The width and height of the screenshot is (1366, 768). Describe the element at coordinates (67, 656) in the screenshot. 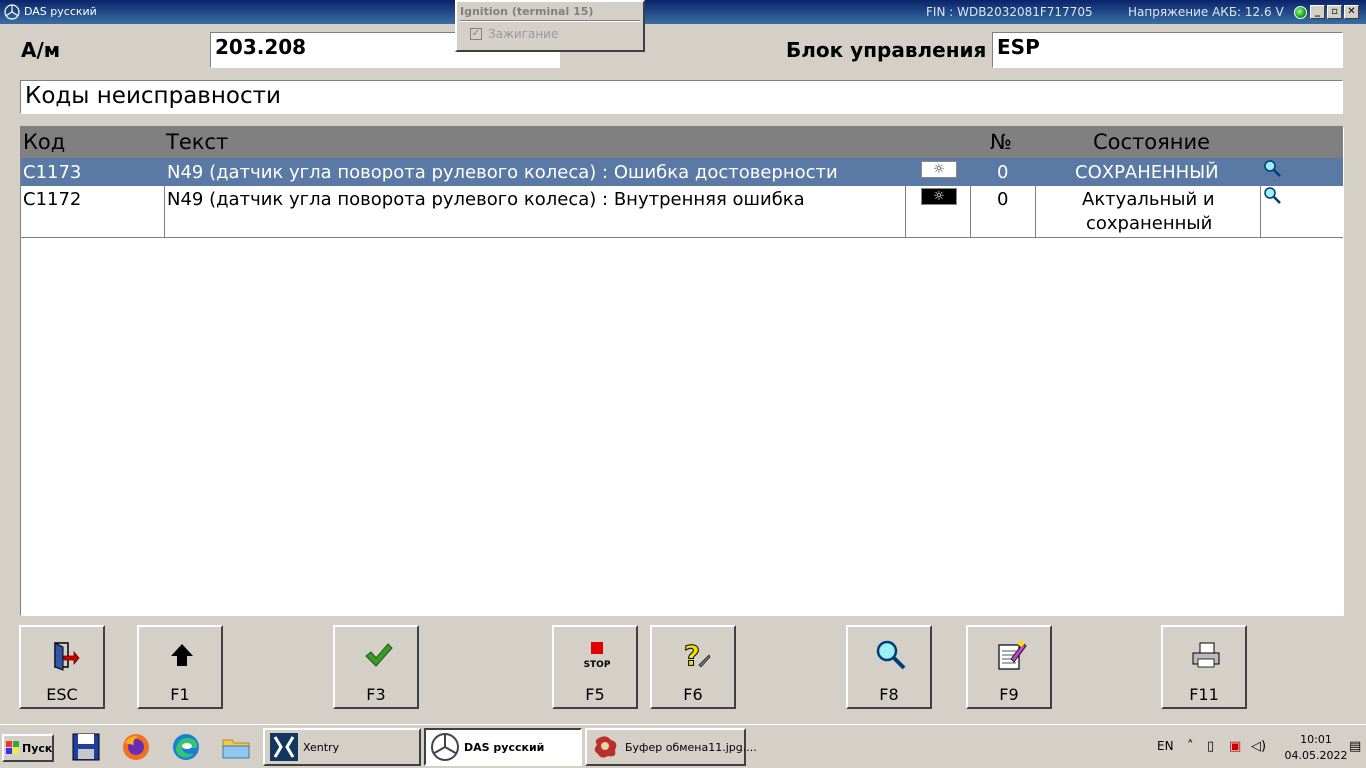

I see `exit-door-icon` at that location.